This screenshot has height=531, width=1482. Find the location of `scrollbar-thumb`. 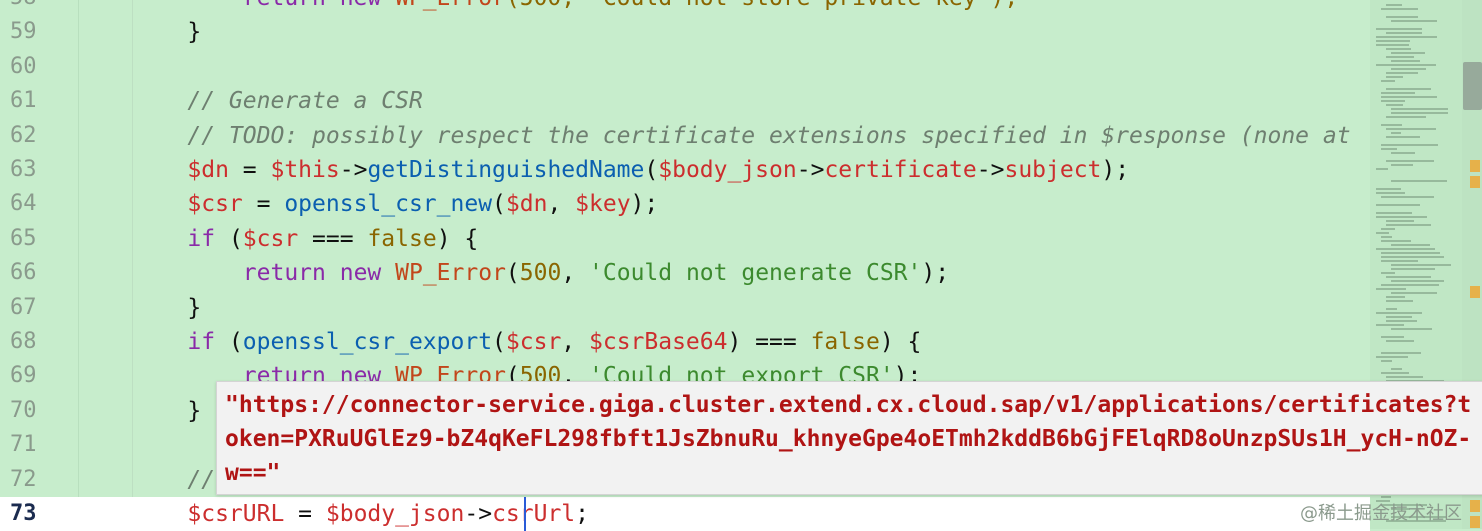

scrollbar-thumb is located at coordinates (1472, 86).